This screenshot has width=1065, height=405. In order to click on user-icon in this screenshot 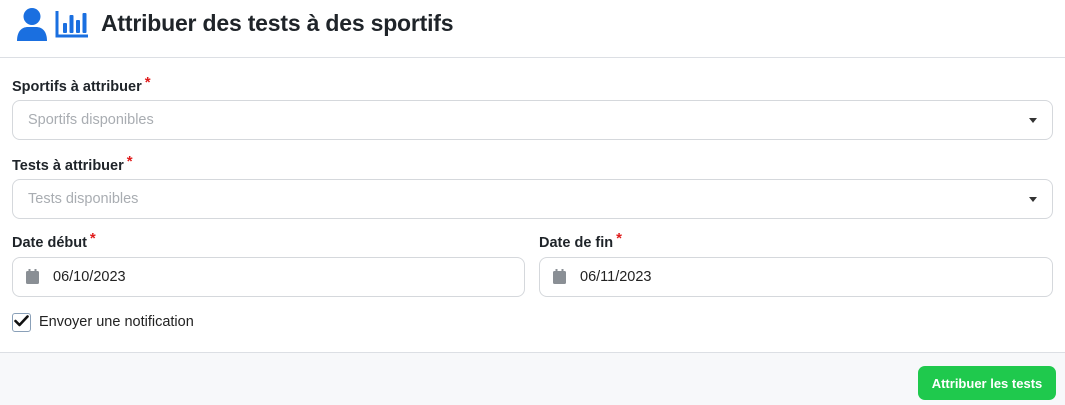, I will do `click(32, 26)`.